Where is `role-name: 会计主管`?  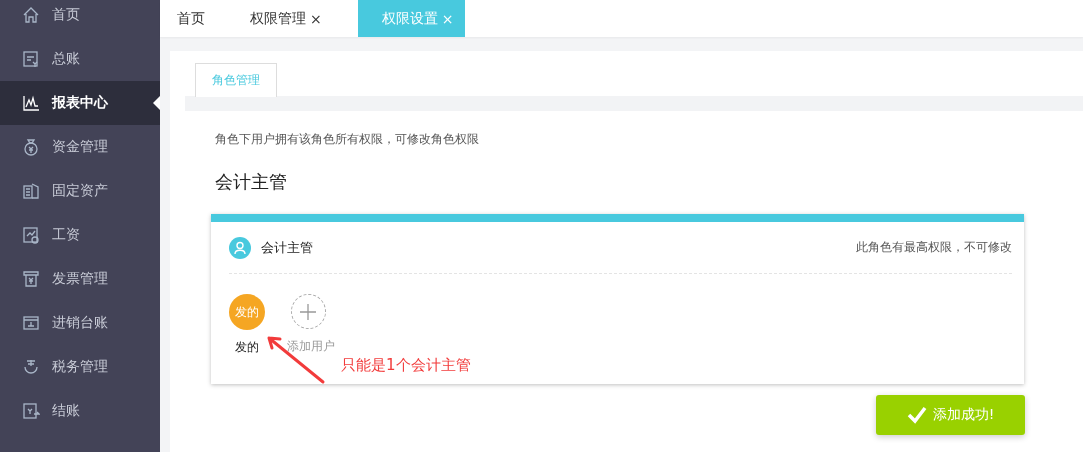
role-name: 会计主管 is located at coordinates (287, 247).